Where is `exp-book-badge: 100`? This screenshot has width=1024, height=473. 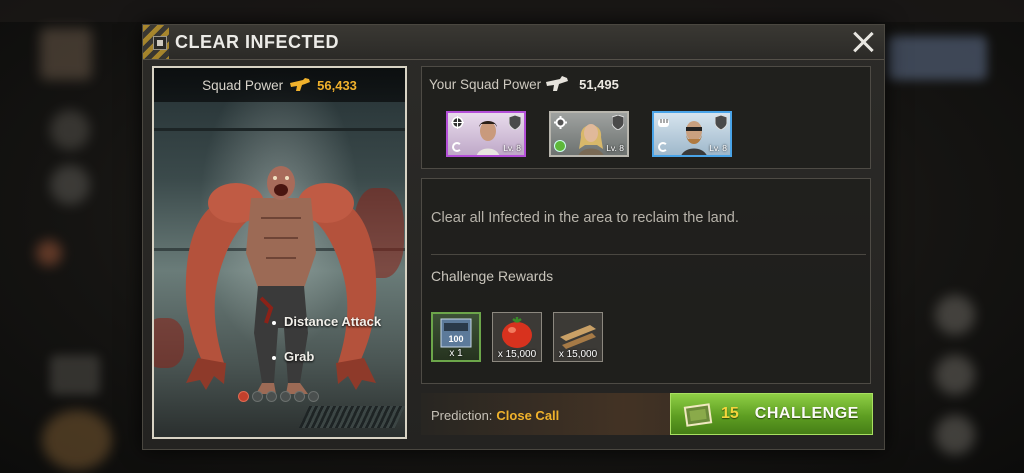
exp-book-badge: 100 is located at coordinates (455, 339).